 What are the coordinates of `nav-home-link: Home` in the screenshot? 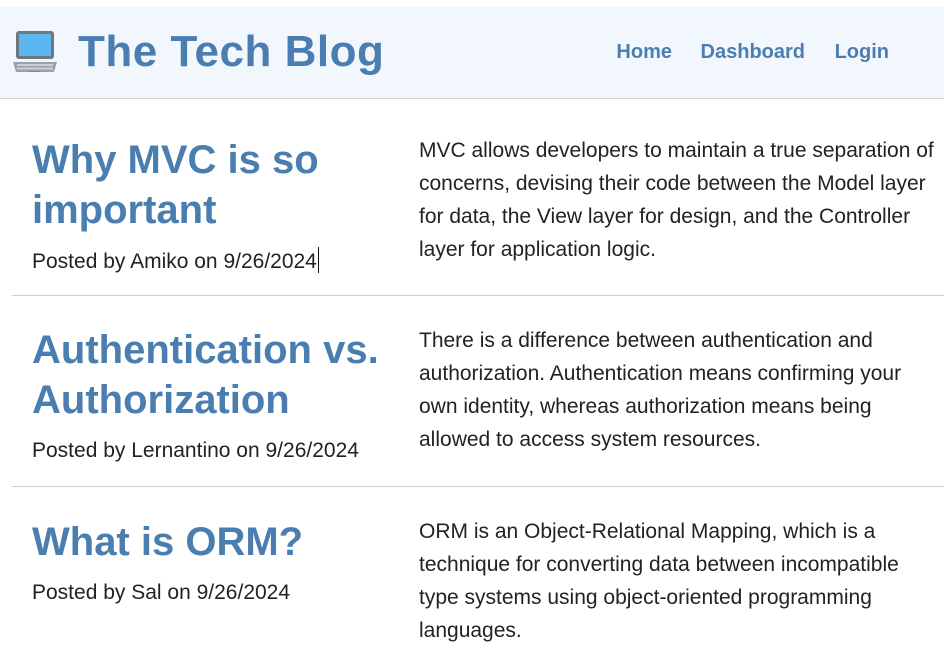 It's located at (644, 52).